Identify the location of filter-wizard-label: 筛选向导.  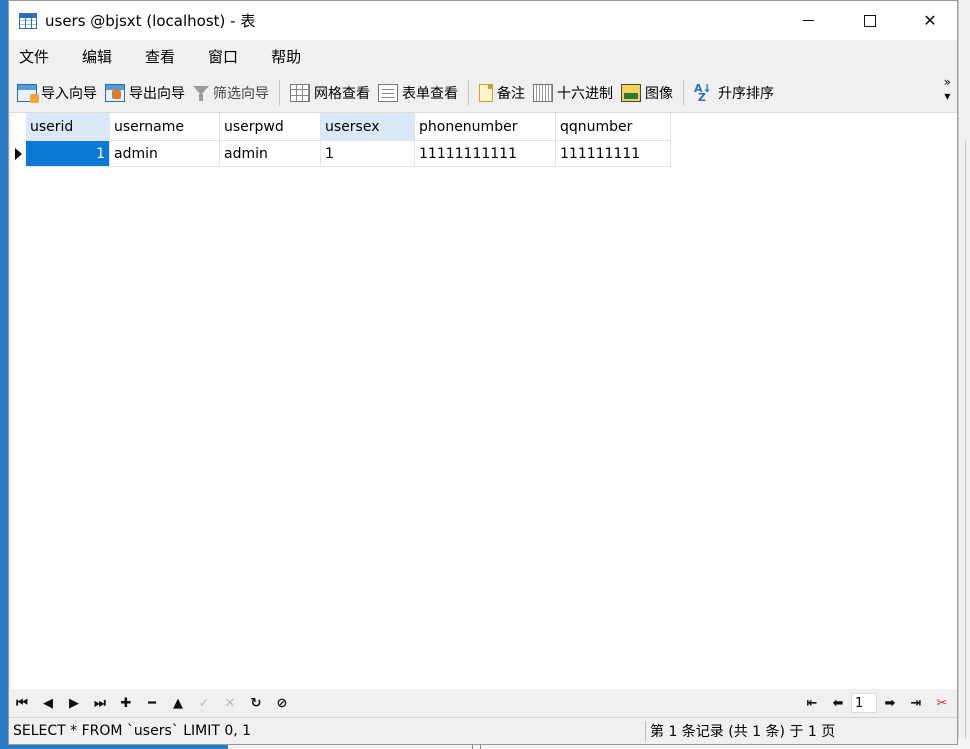
(241, 93).